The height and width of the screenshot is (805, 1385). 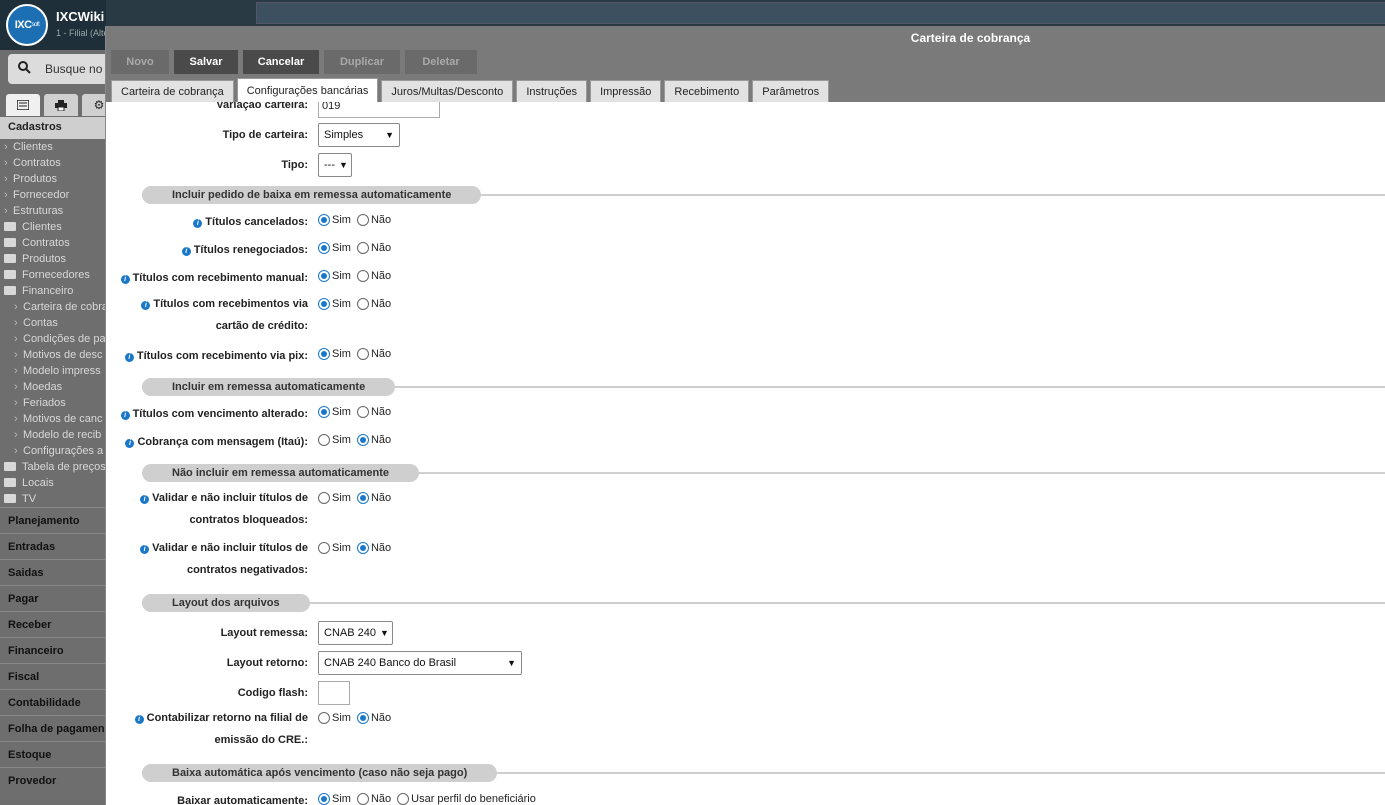 I want to click on vencimento-label: i Títulos com vencimento alterado:, so click(x=214, y=414).